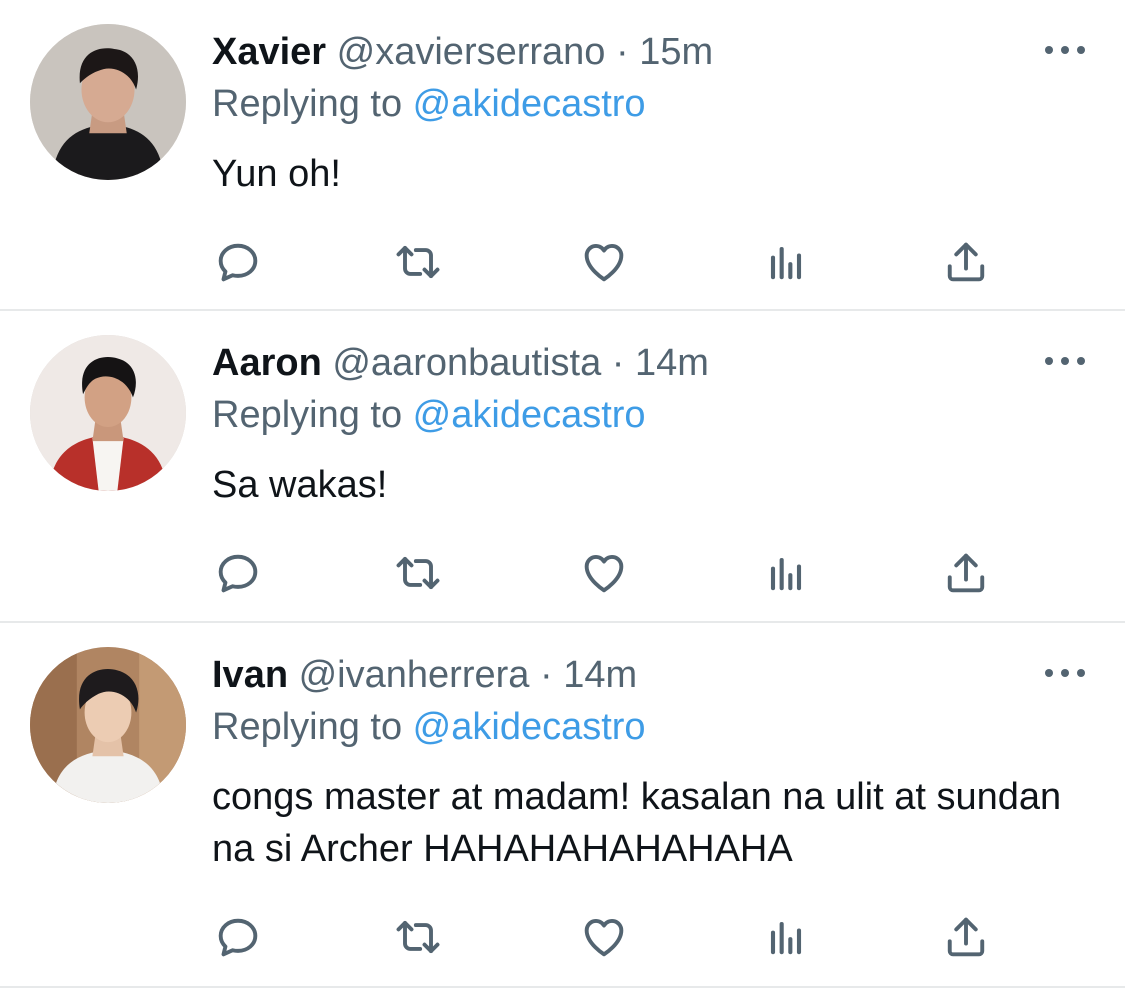 The height and width of the screenshot is (993, 1125). Describe the element at coordinates (676, 52) in the screenshot. I see `timestamp: 15m` at that location.